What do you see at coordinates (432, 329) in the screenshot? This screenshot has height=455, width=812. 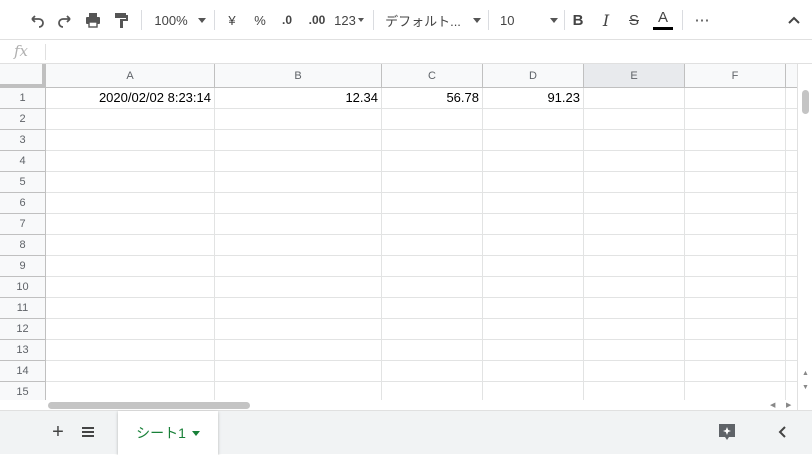 I see `cell-c12` at bounding box center [432, 329].